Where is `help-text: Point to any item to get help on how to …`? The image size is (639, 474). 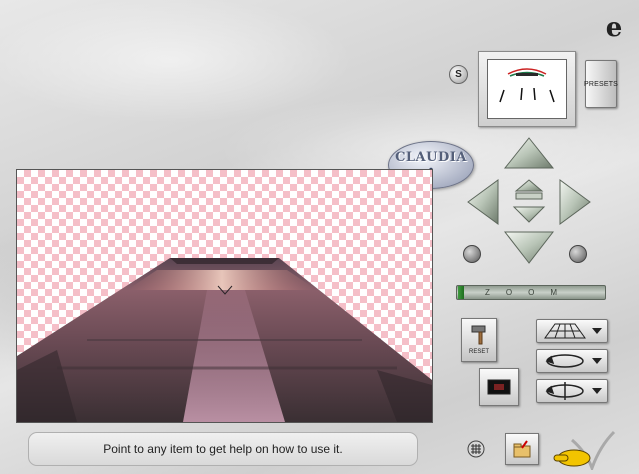 help-text: Point to any item to get help on how to … is located at coordinates (223, 449).